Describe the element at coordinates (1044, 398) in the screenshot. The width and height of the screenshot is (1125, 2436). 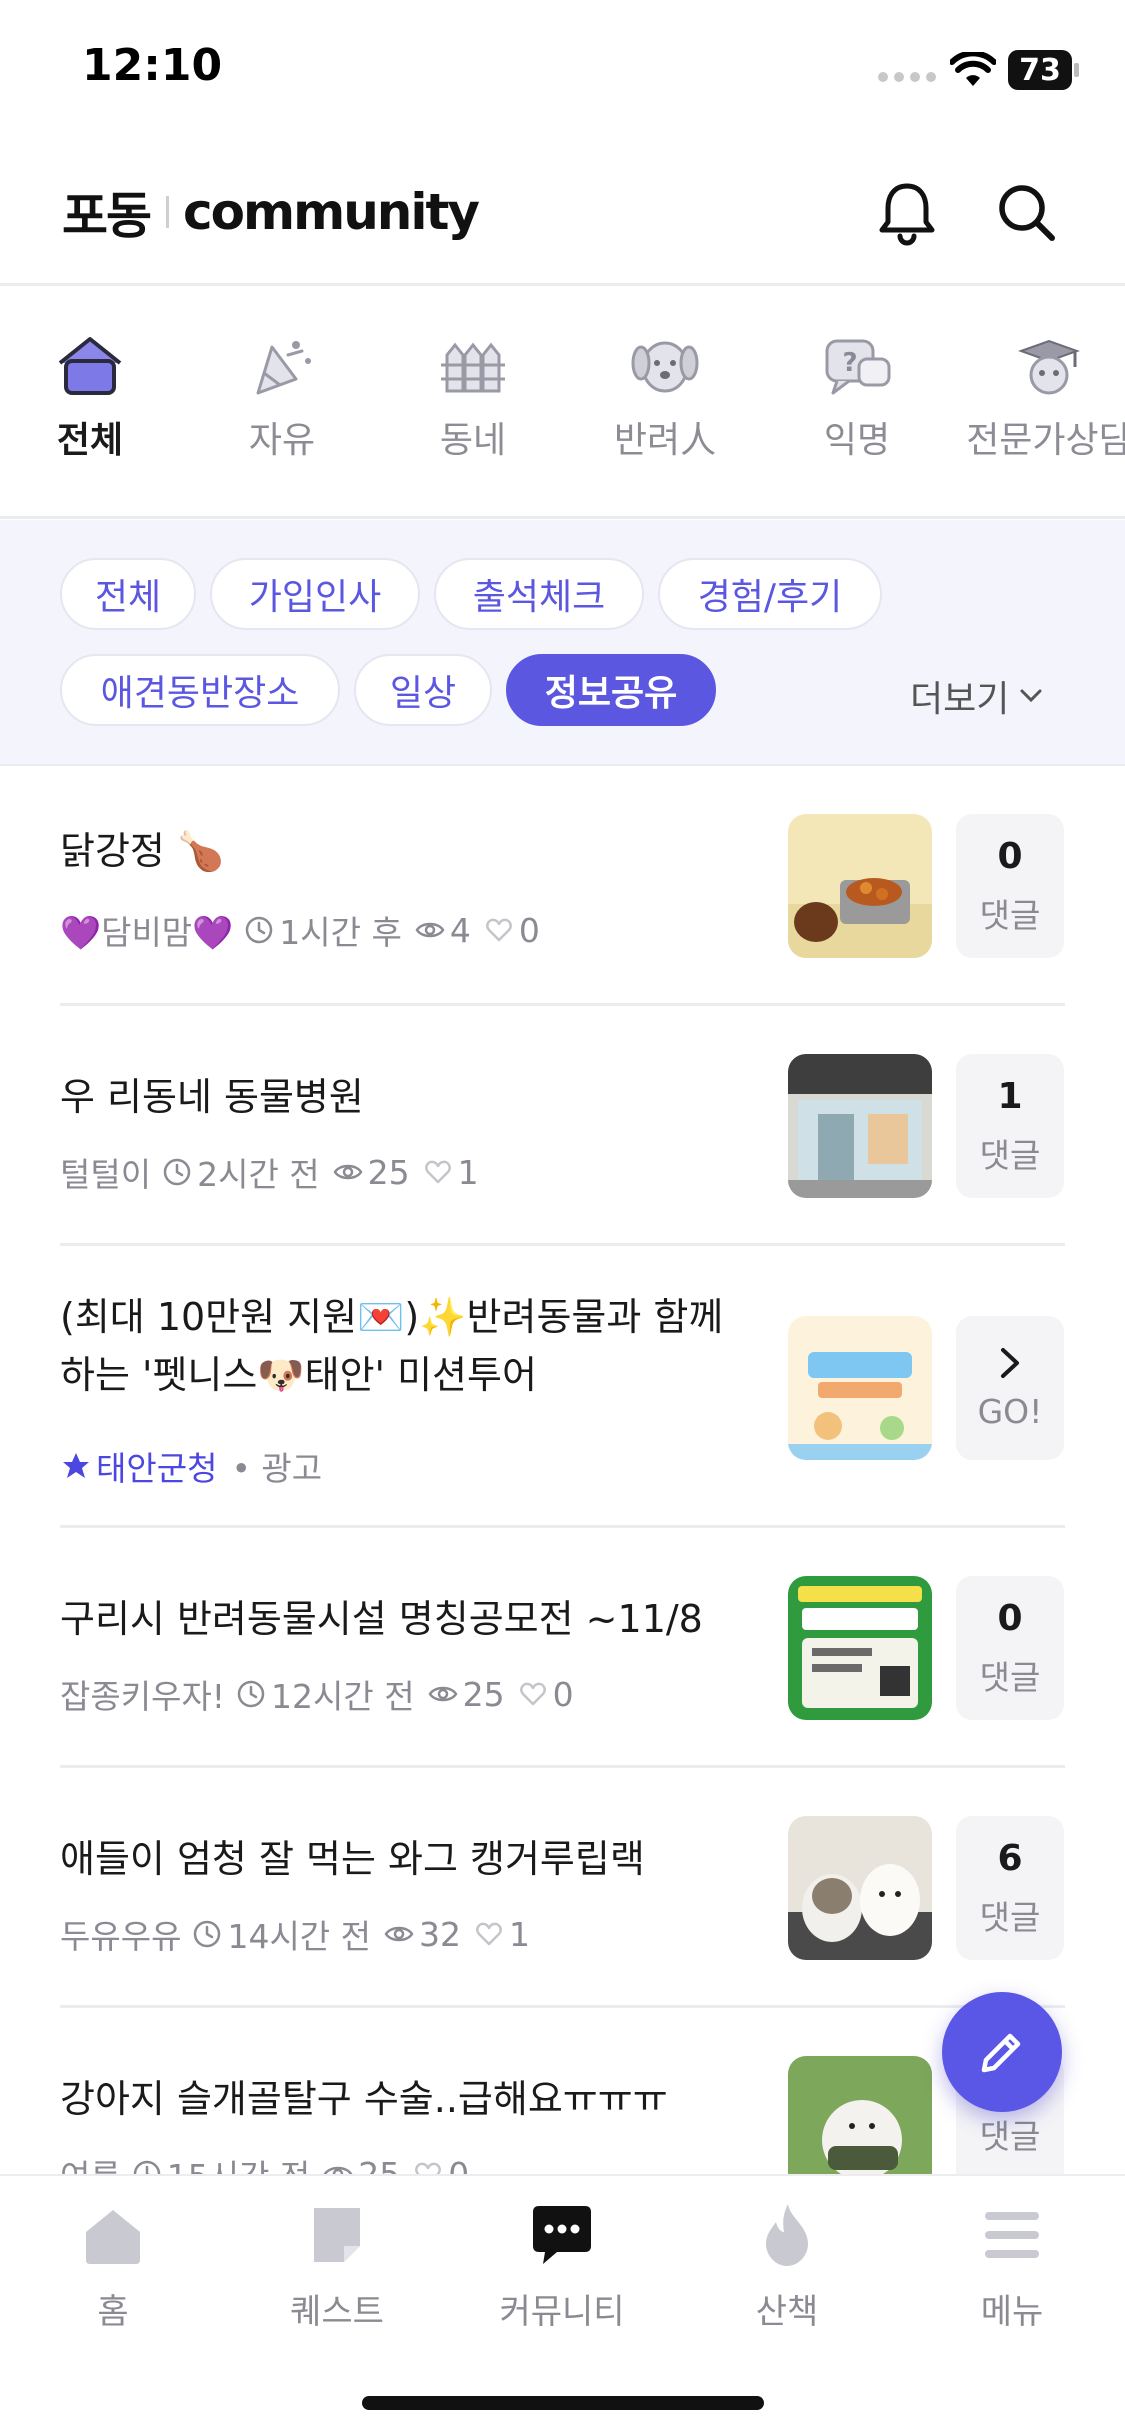
I see `category-tab-expert: 전문가상담` at that location.